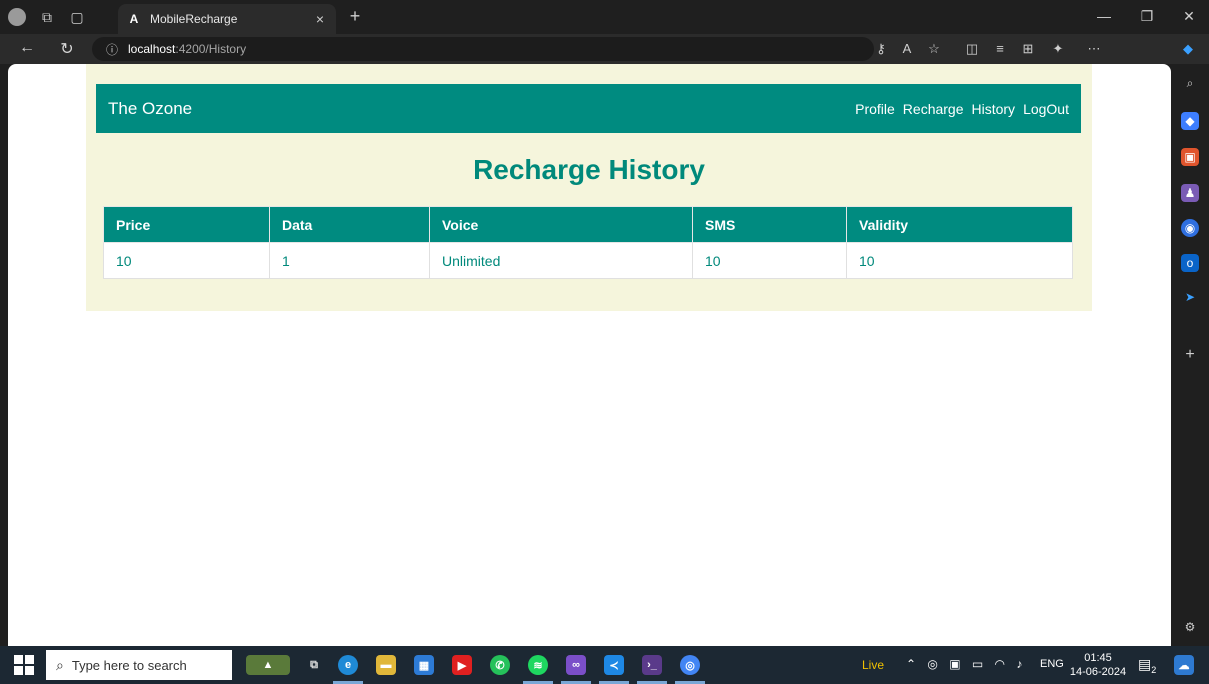 The height and width of the screenshot is (684, 1209). I want to click on send-icon: ➤, so click(1190, 297).